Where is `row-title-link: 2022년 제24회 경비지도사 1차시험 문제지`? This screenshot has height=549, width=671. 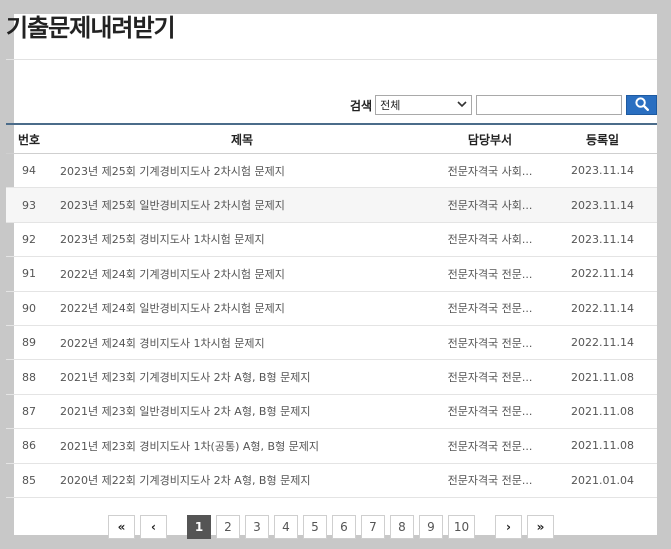
row-title-link: 2022년 제24회 경비지도사 1차시험 문제지 is located at coordinates (242, 343).